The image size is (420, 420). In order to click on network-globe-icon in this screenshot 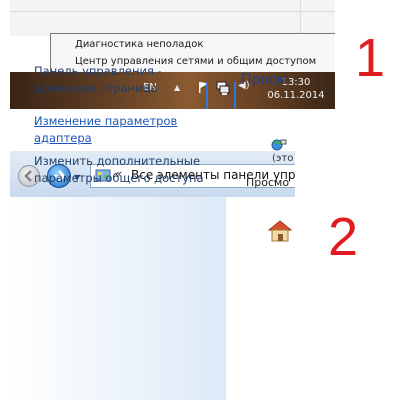, I will do `click(279, 145)`.